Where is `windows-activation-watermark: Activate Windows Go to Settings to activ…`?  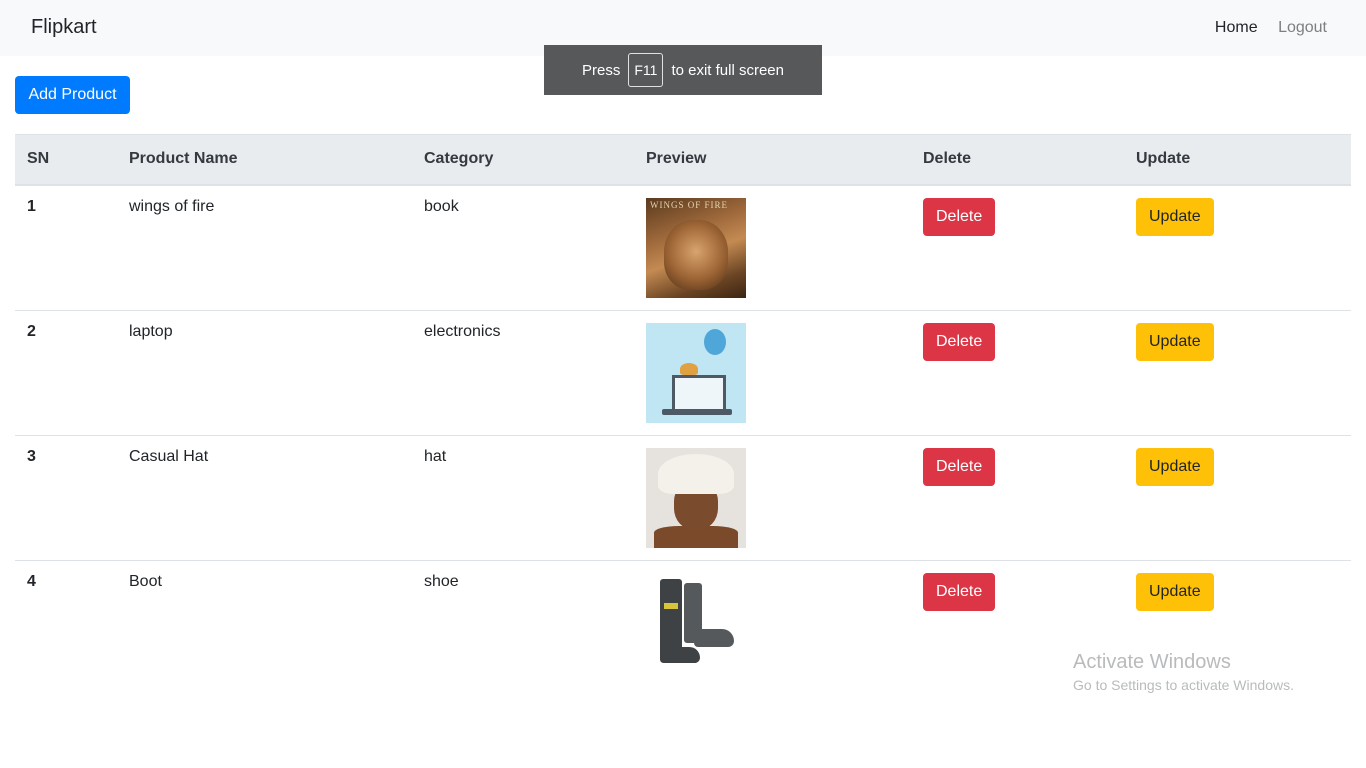
windows-activation-watermark: Activate Windows Go to Settings to activ… is located at coordinates (1183, 672).